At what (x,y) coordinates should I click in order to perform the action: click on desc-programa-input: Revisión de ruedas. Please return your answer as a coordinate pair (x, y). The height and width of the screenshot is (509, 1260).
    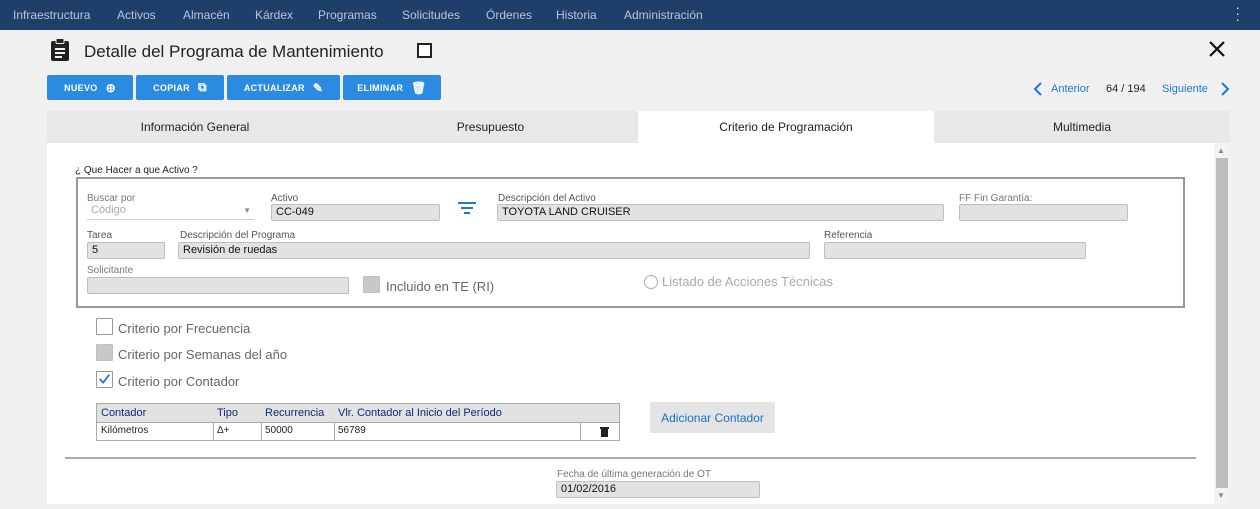
    Looking at the image, I should click on (494, 250).